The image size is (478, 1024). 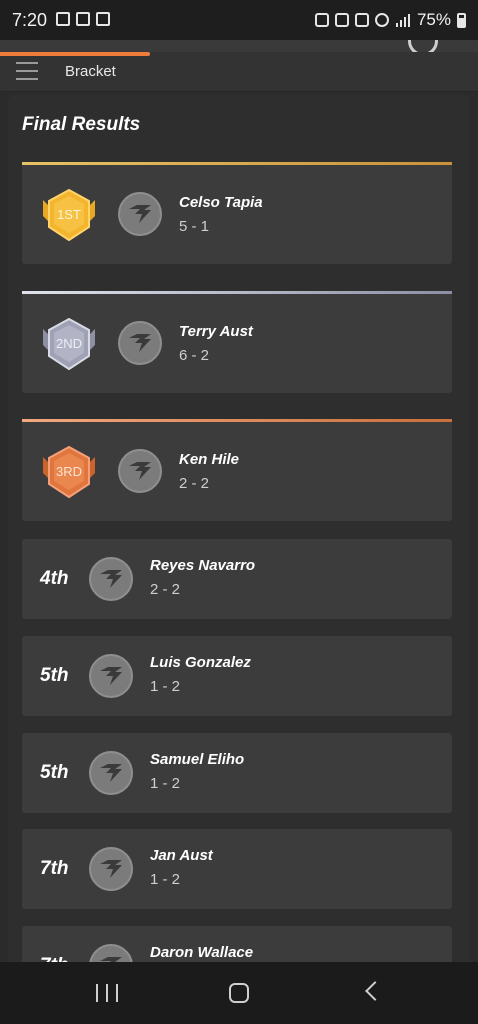 I want to click on result-card-3rd: 3RD Ken Hile 2 - 2, so click(x=237, y=470).